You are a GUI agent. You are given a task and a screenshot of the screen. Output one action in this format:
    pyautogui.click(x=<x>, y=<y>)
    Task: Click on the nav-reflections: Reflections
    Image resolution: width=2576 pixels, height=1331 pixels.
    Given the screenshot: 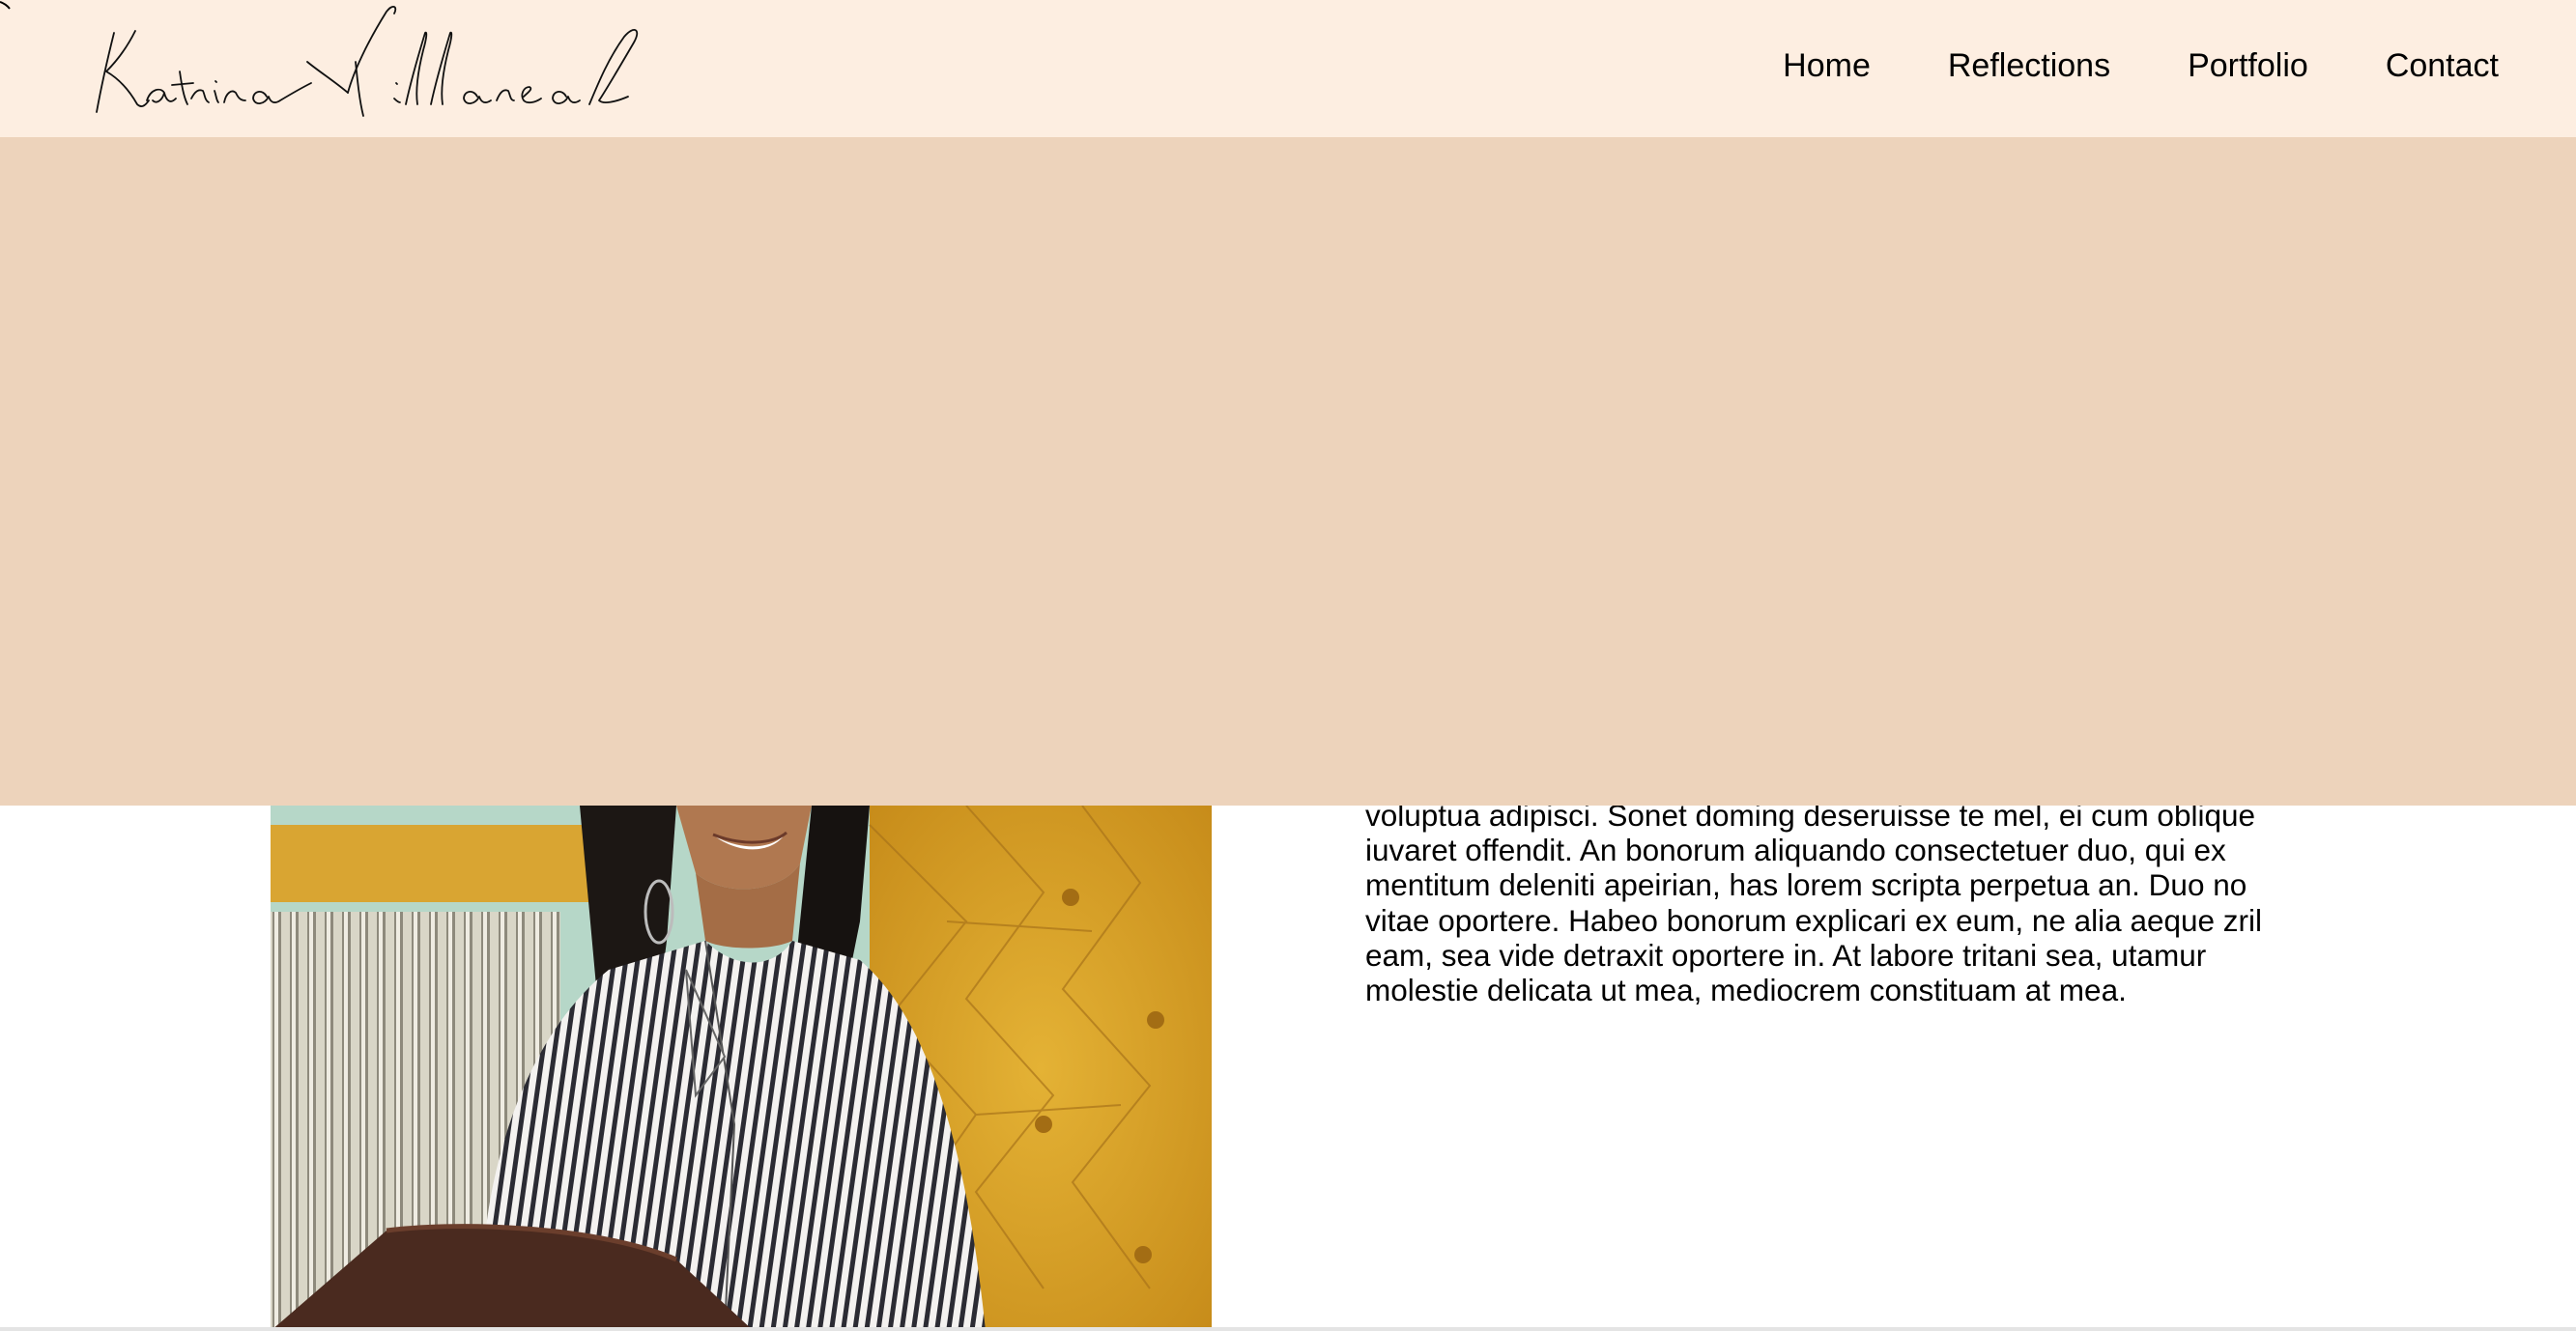 What is the action you would take?
    pyautogui.click(x=2029, y=65)
    